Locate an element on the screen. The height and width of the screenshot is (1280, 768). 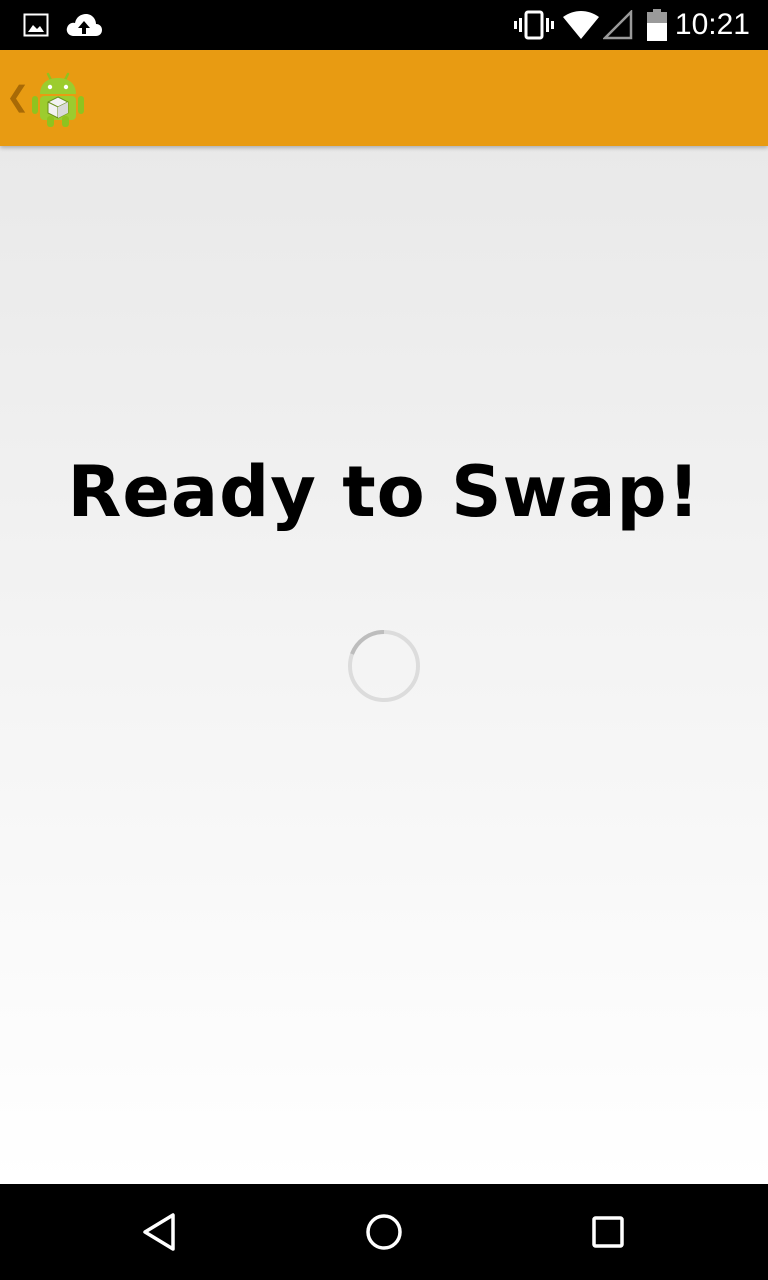
cell-signal-icon is located at coordinates (618, 25).